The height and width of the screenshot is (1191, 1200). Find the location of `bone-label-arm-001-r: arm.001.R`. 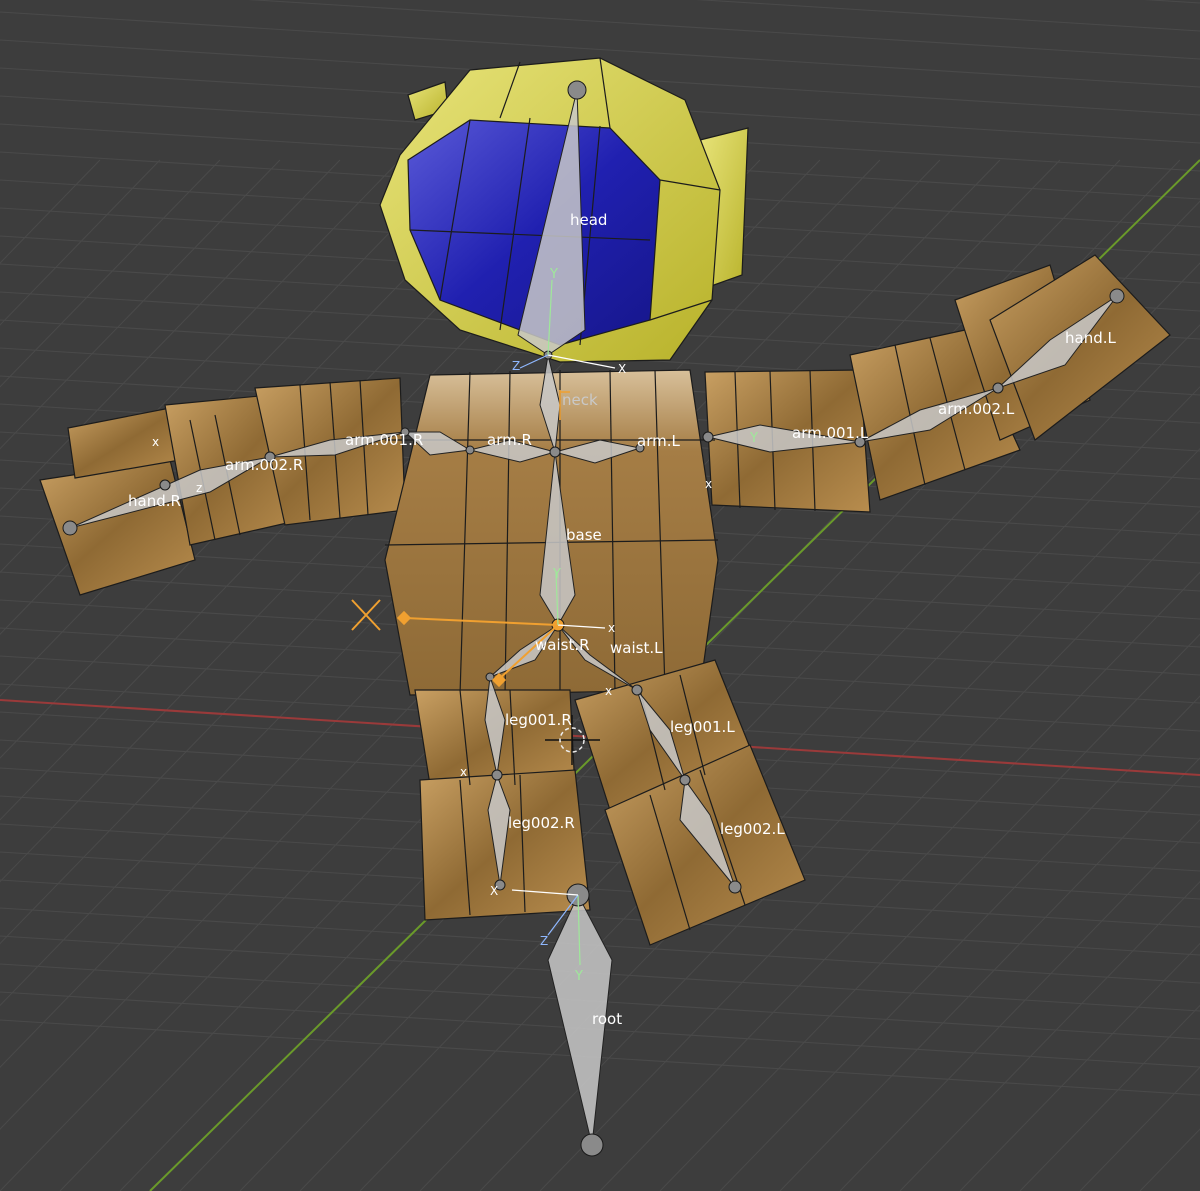

bone-label-arm-001-r: arm.001.R is located at coordinates (384, 440).